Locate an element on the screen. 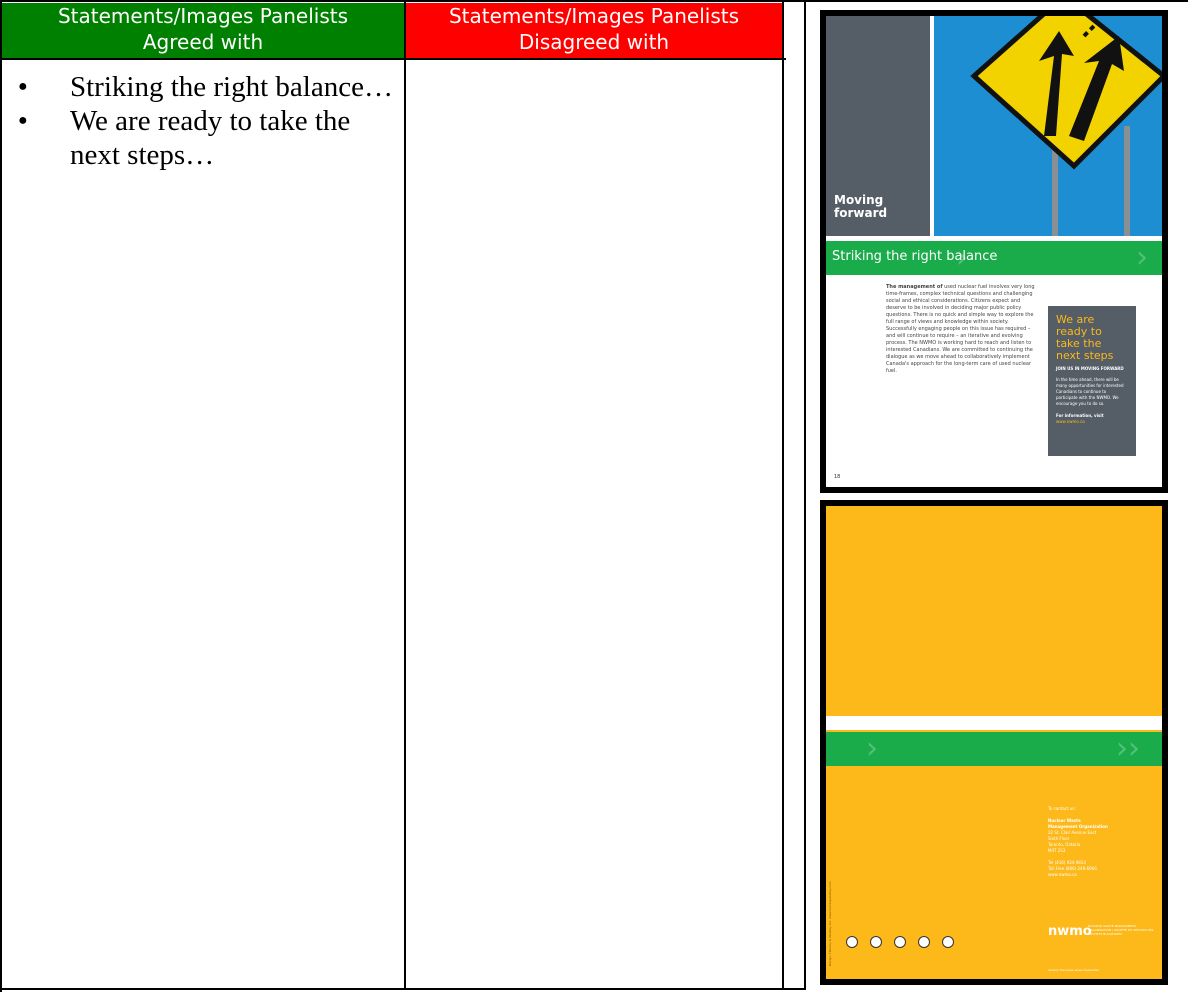  green-band: › ›› is located at coordinates (994, 749).